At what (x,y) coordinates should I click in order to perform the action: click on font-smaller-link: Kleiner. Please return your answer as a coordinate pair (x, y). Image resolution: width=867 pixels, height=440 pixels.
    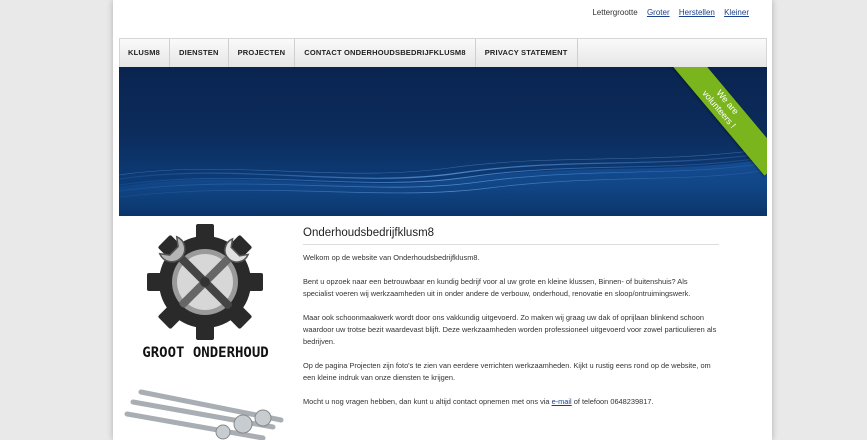
    Looking at the image, I should click on (736, 12).